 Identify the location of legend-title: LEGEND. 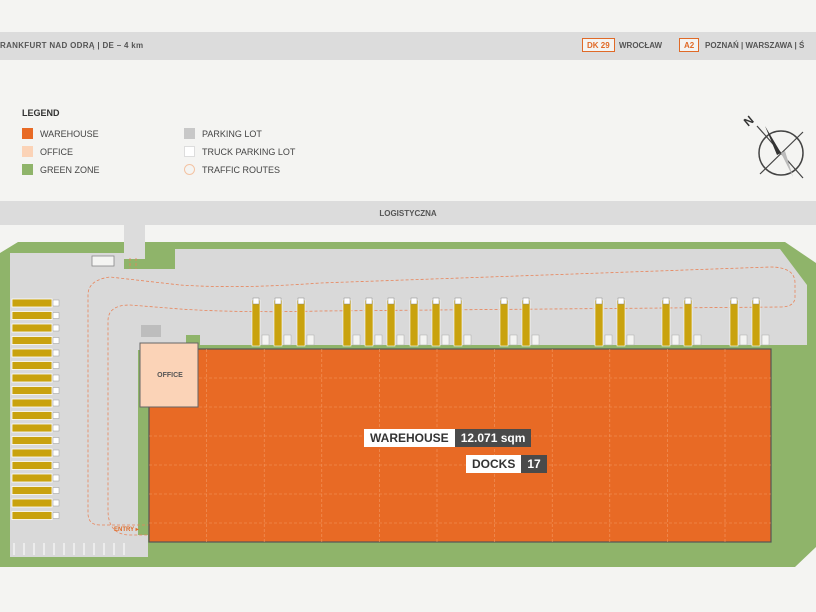
(41, 113).